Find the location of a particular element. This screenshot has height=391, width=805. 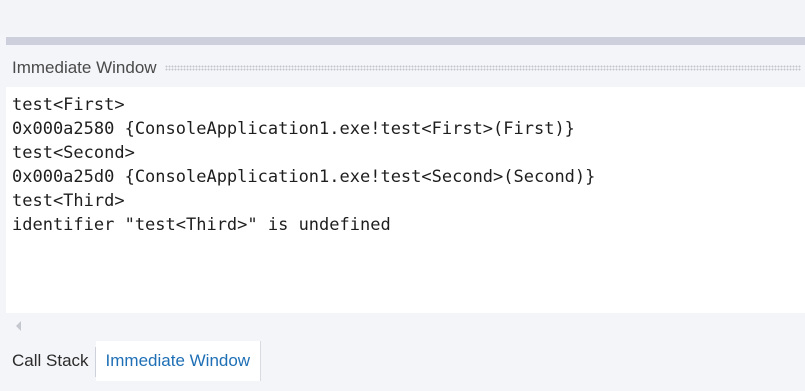

top-toolbar-area is located at coordinates (402, 17).